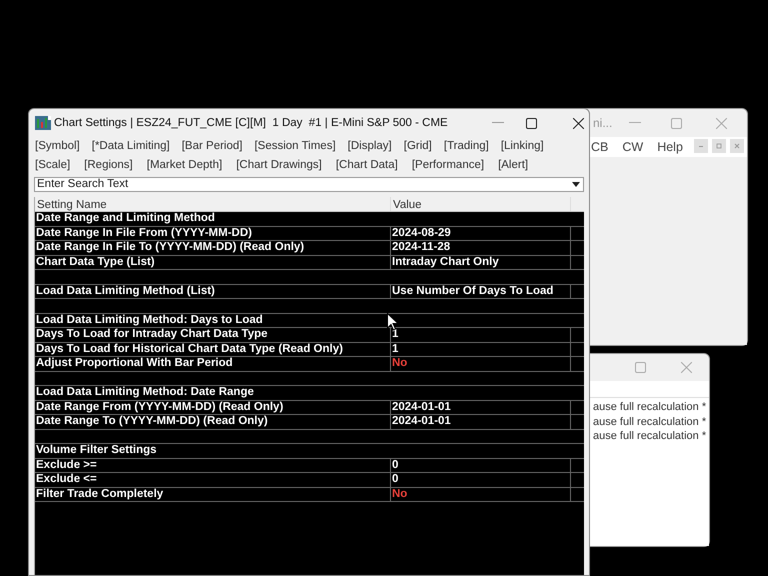 The image size is (768, 576). What do you see at coordinates (578, 123) in the screenshot?
I see `close-icon` at bounding box center [578, 123].